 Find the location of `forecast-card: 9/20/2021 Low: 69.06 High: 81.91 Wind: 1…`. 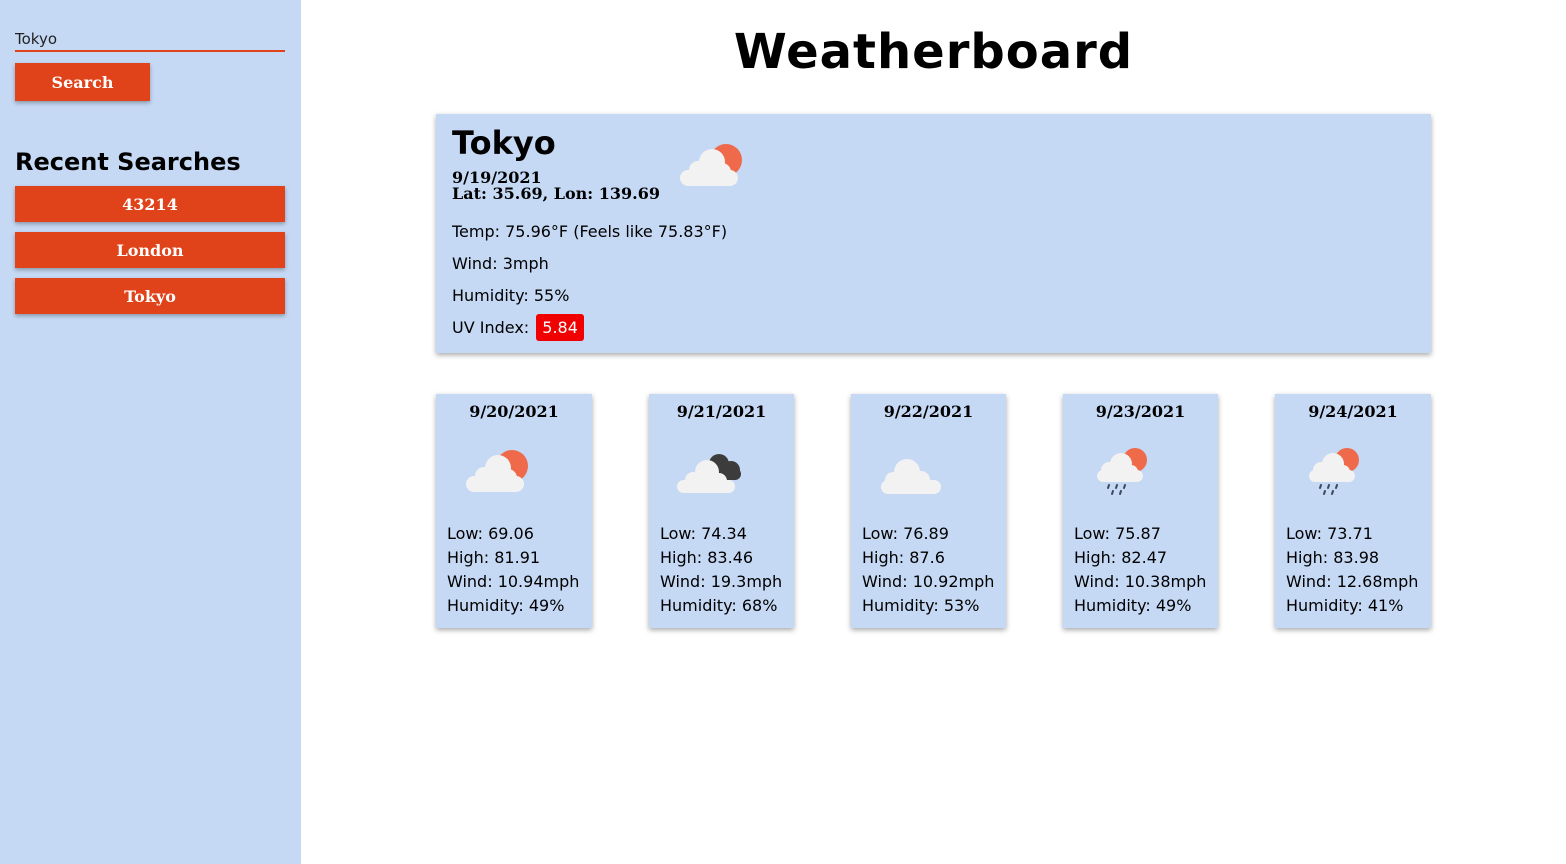

forecast-card: 9/20/2021 Low: 69.06 High: 81.91 Wind: 1… is located at coordinates (514, 511).